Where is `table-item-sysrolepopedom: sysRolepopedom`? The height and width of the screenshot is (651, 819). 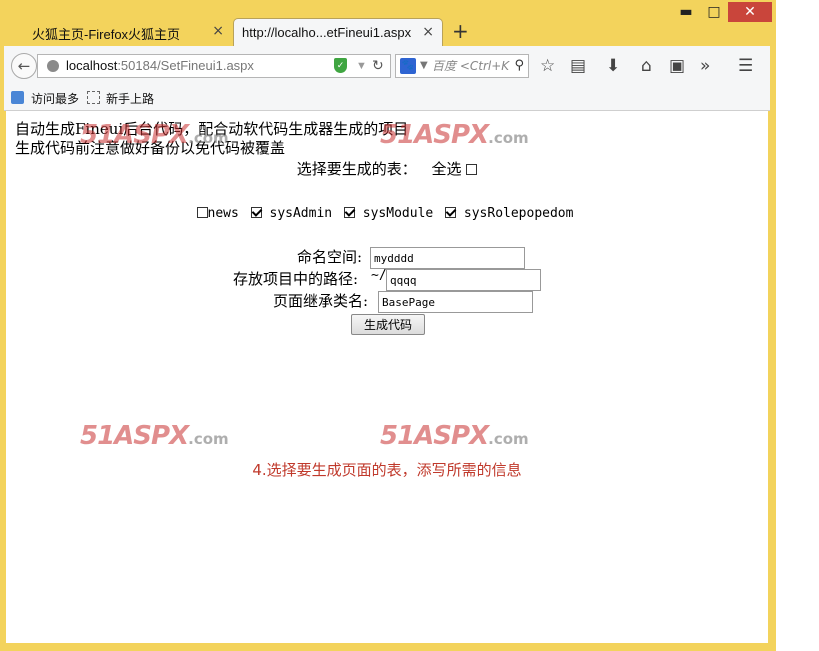 table-item-sysrolepopedom: sysRolepopedom is located at coordinates (509, 213).